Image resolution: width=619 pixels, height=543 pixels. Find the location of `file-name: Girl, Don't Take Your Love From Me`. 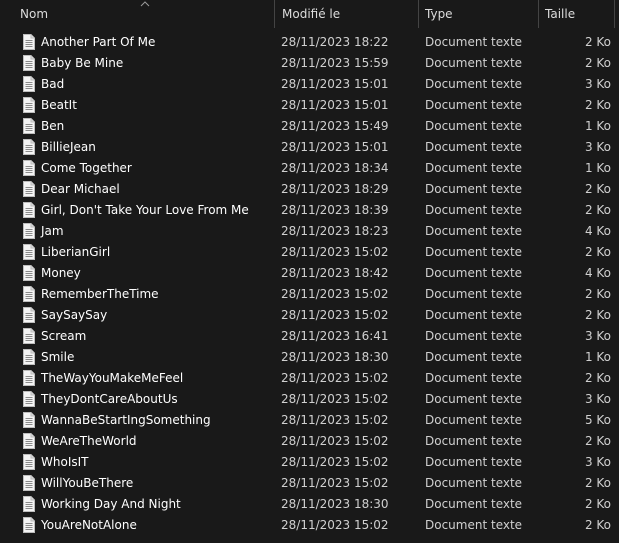

file-name: Girl, Don't Take Your Love From Me is located at coordinates (145, 210).